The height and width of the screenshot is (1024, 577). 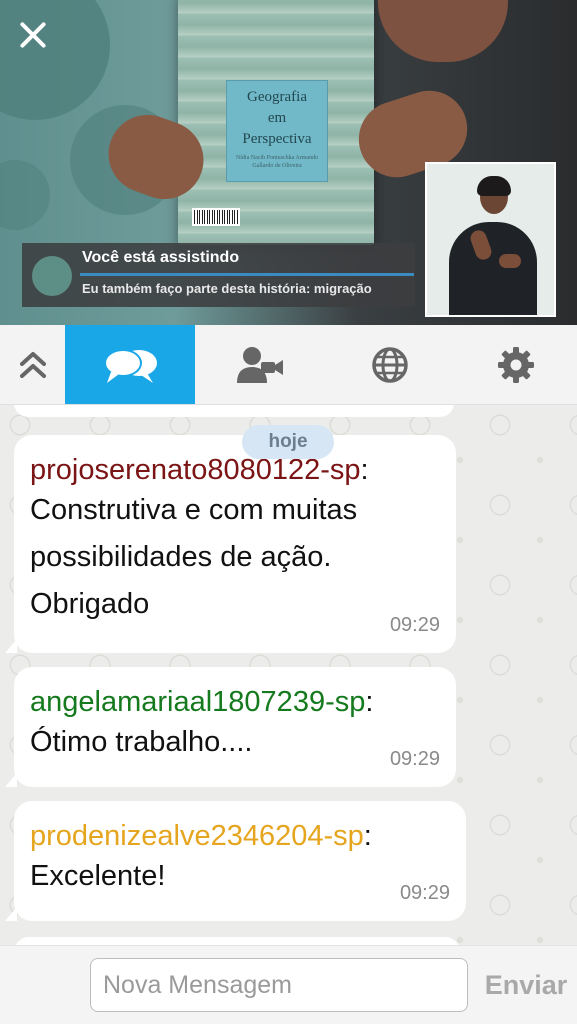 I want to click on presenter-face, so click(x=443, y=31).